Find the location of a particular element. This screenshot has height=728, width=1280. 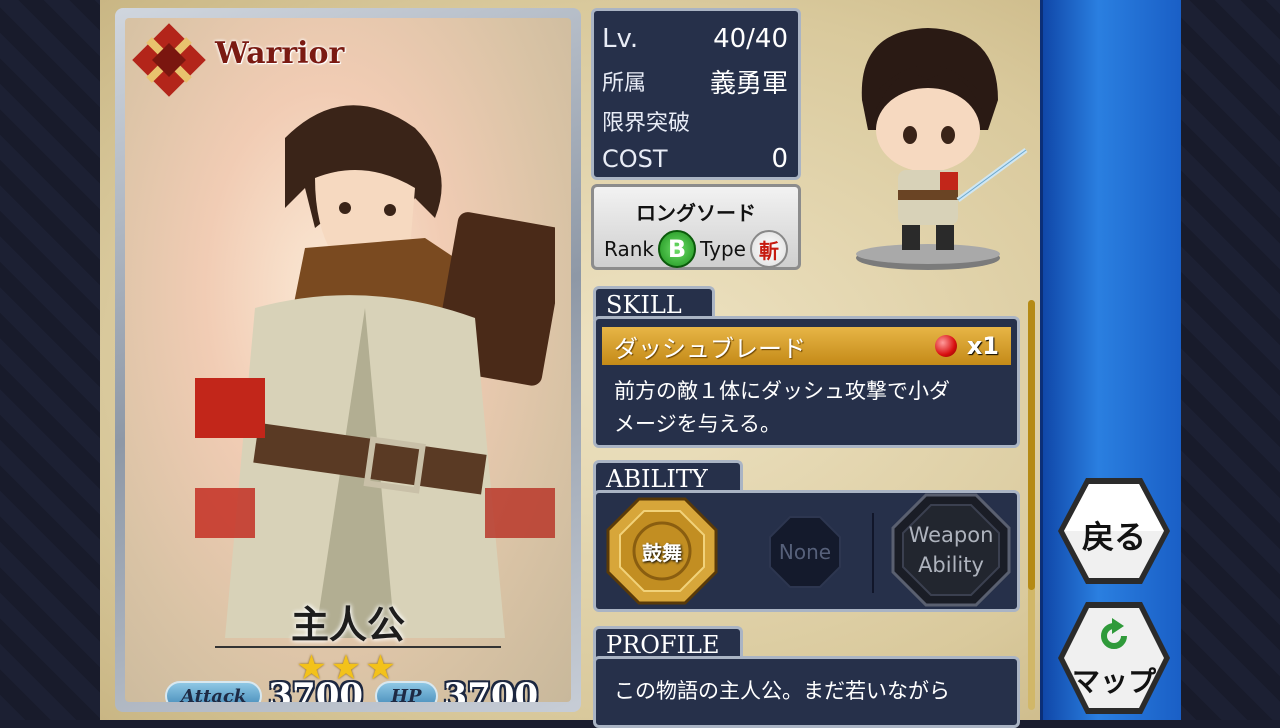

chibi-character-figure is located at coordinates (942, 149).